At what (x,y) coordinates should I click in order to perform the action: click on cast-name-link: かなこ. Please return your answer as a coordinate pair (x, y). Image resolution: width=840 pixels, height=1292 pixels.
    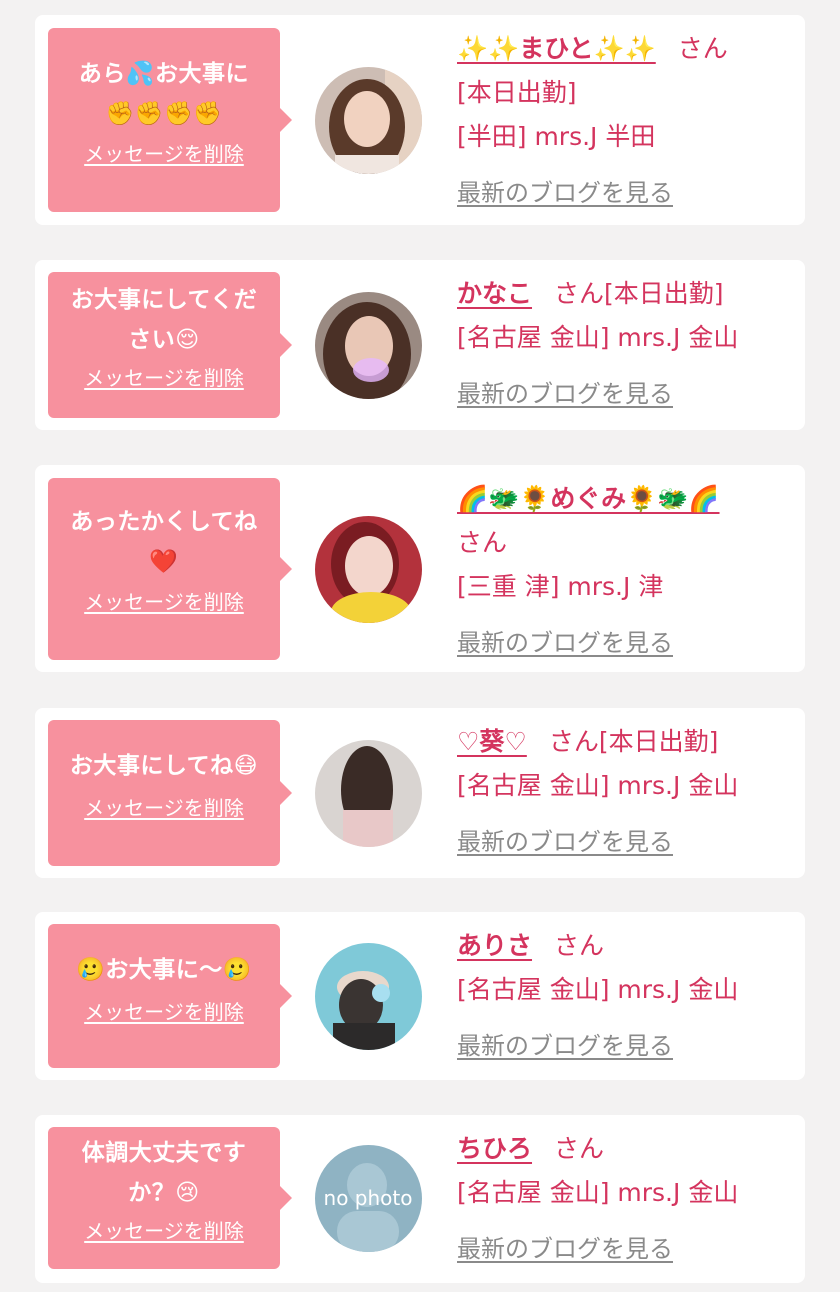
    Looking at the image, I should click on (494, 293).